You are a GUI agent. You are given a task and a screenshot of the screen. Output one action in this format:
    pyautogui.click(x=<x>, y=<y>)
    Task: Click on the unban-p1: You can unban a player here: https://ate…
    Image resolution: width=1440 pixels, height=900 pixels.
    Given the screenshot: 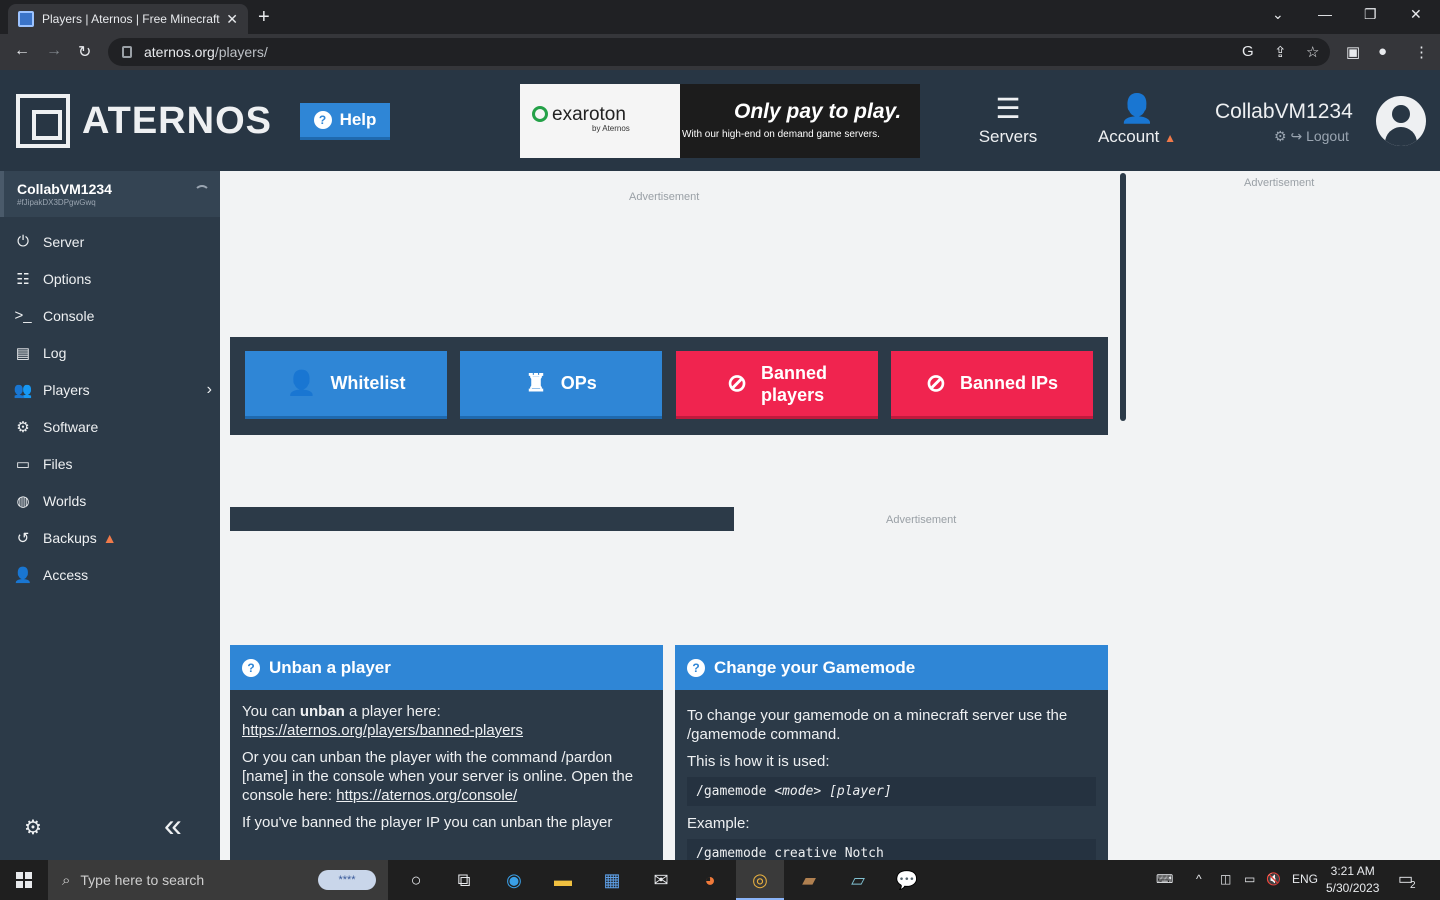 What is the action you would take?
    pyautogui.click(x=446, y=721)
    